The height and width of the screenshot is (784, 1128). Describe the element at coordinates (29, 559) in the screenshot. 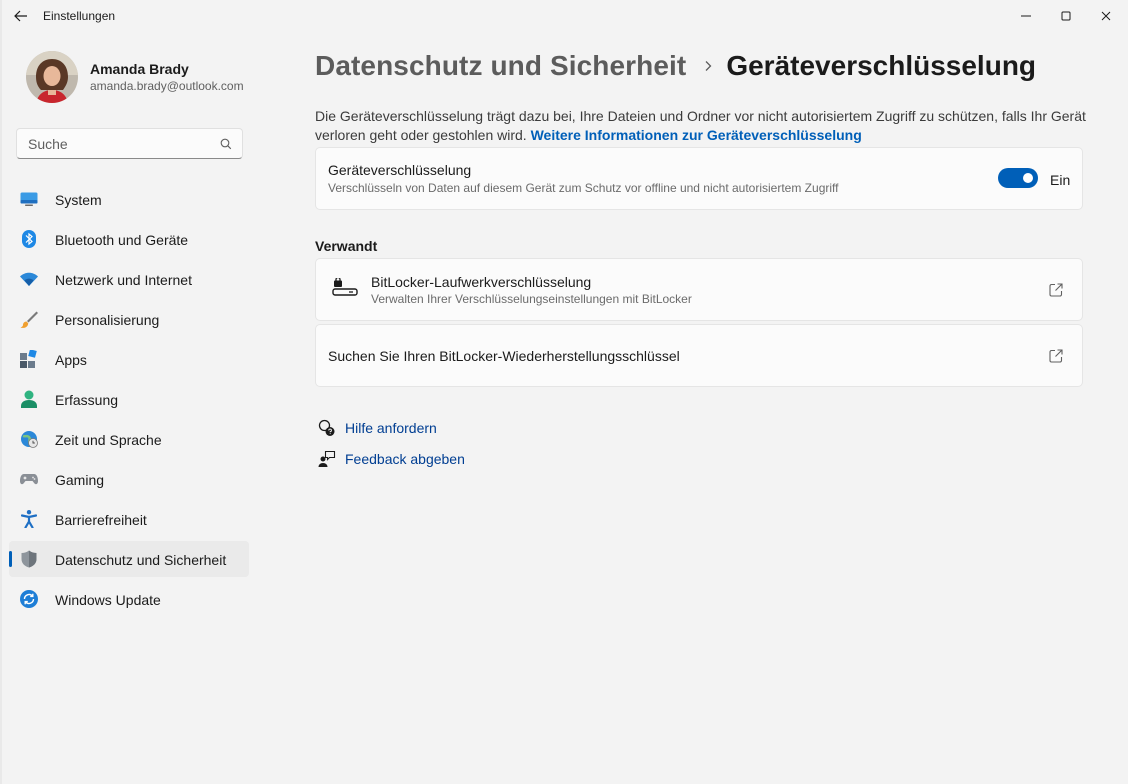

I see `shield-icon` at that location.